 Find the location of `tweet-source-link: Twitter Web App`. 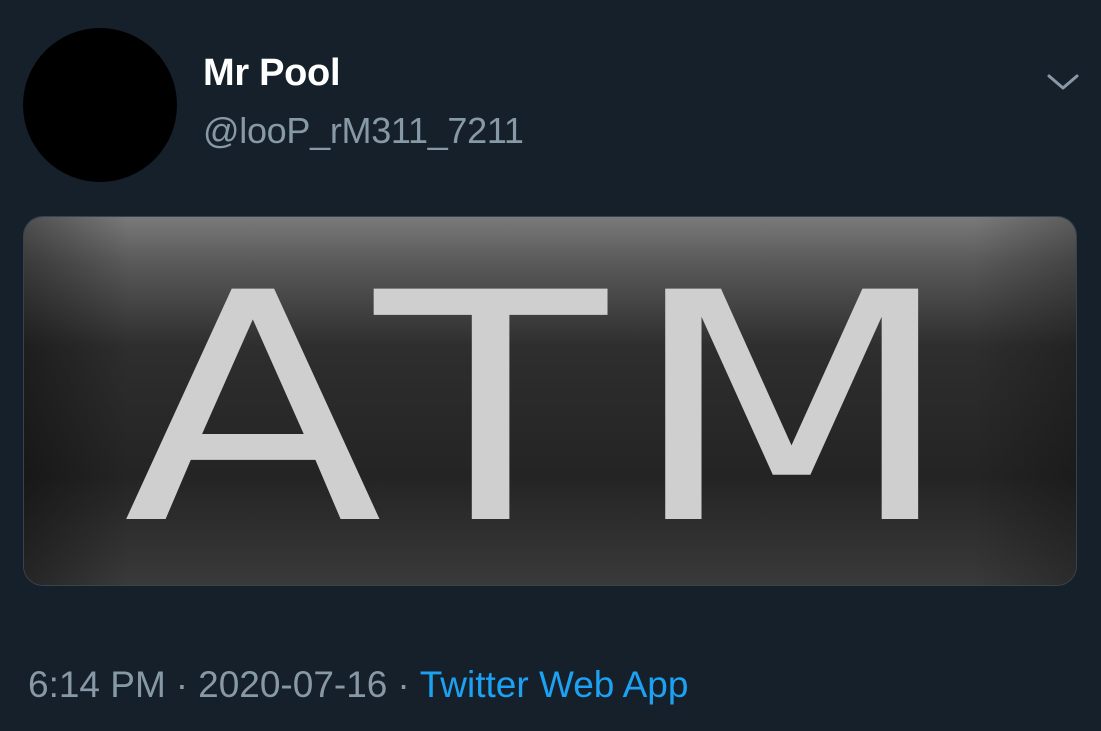

tweet-source-link: Twitter Web App is located at coordinates (554, 684).